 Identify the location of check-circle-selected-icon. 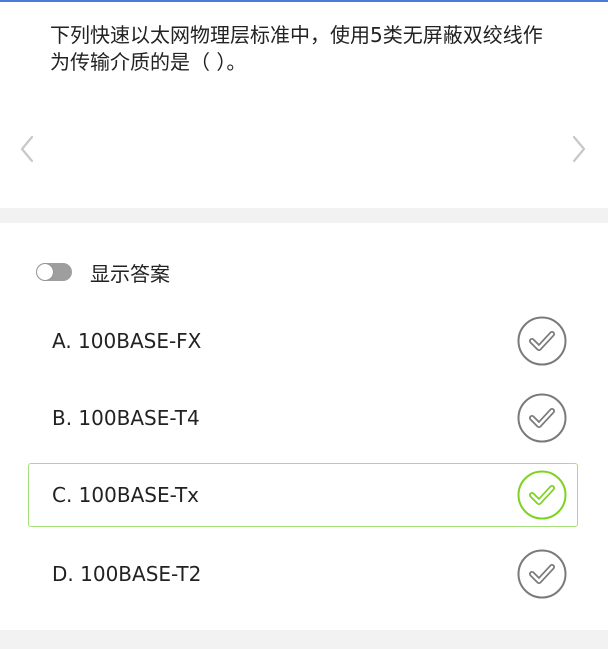
(542, 495).